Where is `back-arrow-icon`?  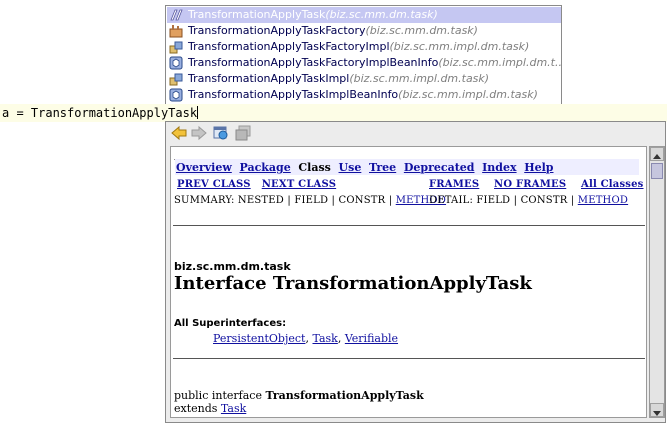 back-arrow-icon is located at coordinates (179, 133).